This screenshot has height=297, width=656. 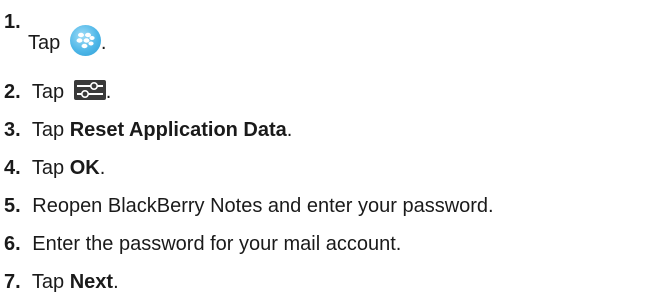 What do you see at coordinates (12, 130) in the screenshot?
I see `step-number: 3.` at bounding box center [12, 130].